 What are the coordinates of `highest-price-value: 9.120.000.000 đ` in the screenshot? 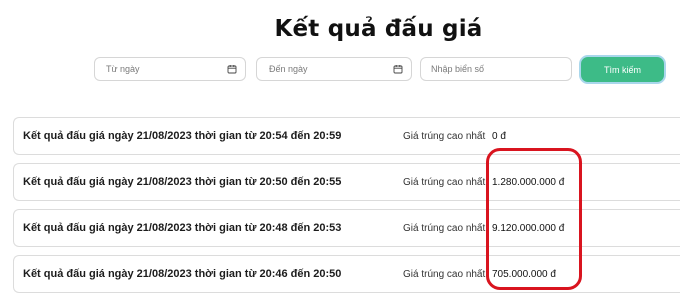 It's located at (528, 228).